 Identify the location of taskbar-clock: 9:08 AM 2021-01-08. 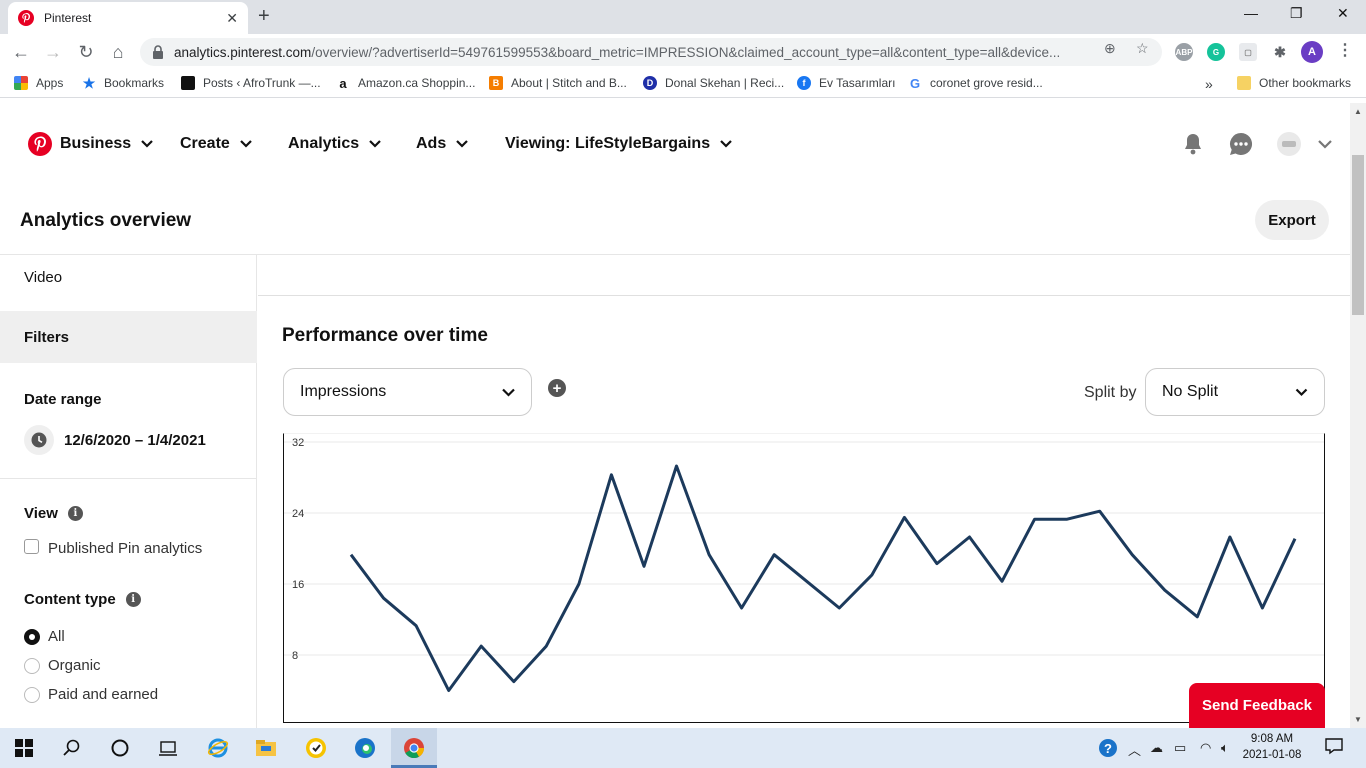
(1272, 747).